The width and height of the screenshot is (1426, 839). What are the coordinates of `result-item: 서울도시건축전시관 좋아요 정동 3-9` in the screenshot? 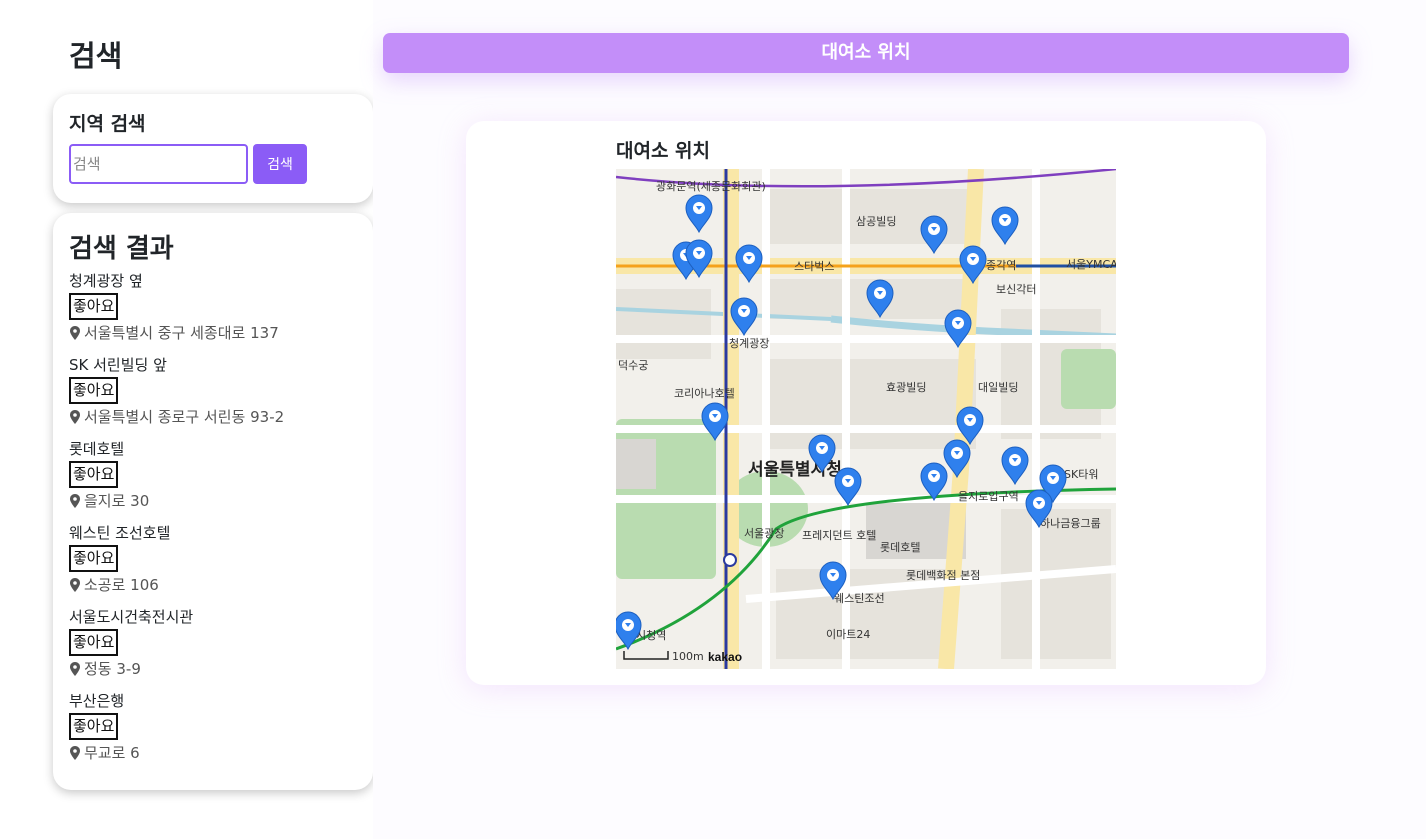 It's located at (214, 643).